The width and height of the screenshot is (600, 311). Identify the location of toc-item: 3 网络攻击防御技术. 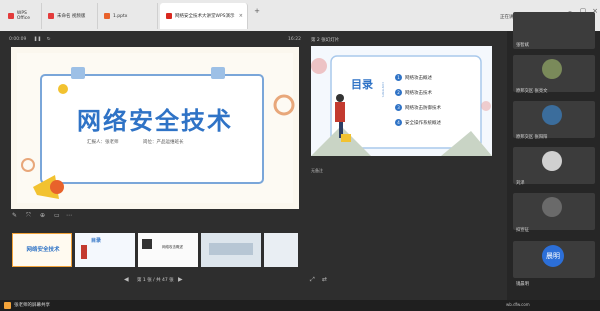
(435, 107).